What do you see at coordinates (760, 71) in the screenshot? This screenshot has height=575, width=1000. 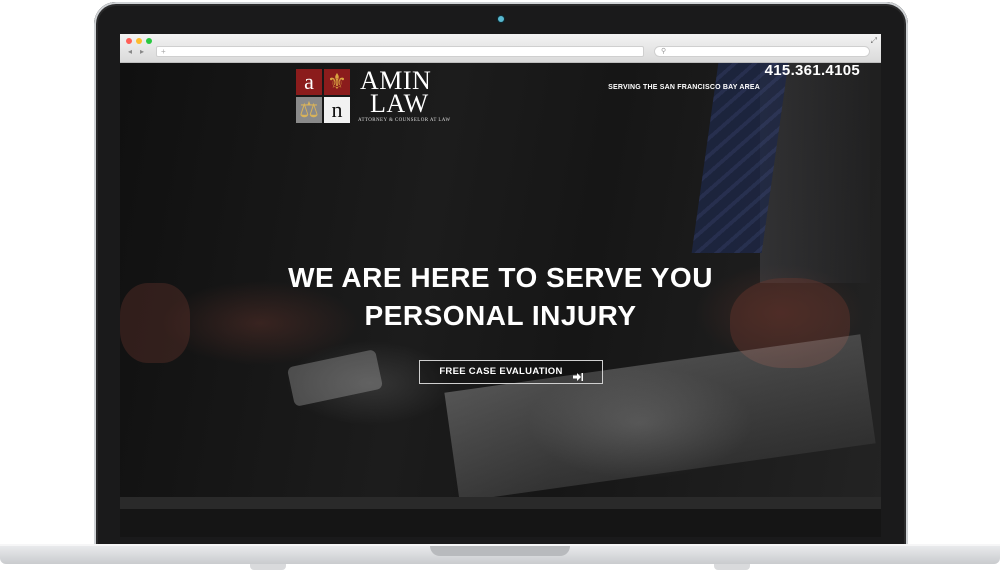 I see `phone-number-link: 415.361.4105` at bounding box center [760, 71].